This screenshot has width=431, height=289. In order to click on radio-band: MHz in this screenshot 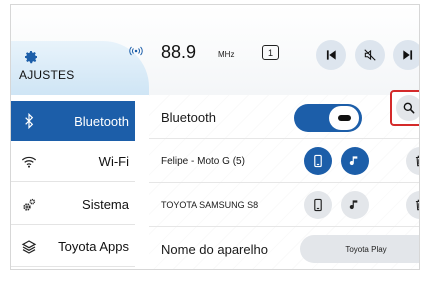, I will do `click(226, 54)`.